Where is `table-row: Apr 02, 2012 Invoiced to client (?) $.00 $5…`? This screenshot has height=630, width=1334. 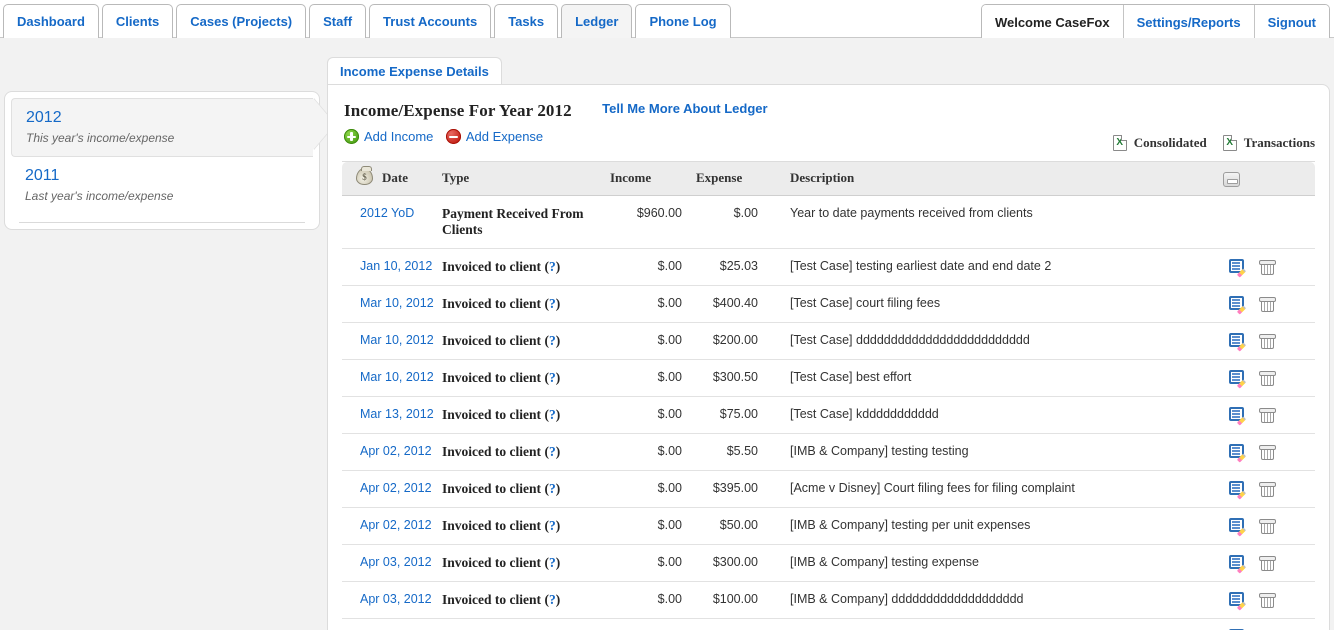
table-row: Apr 02, 2012 Invoiced to client (?) $.00 $5… is located at coordinates (828, 452).